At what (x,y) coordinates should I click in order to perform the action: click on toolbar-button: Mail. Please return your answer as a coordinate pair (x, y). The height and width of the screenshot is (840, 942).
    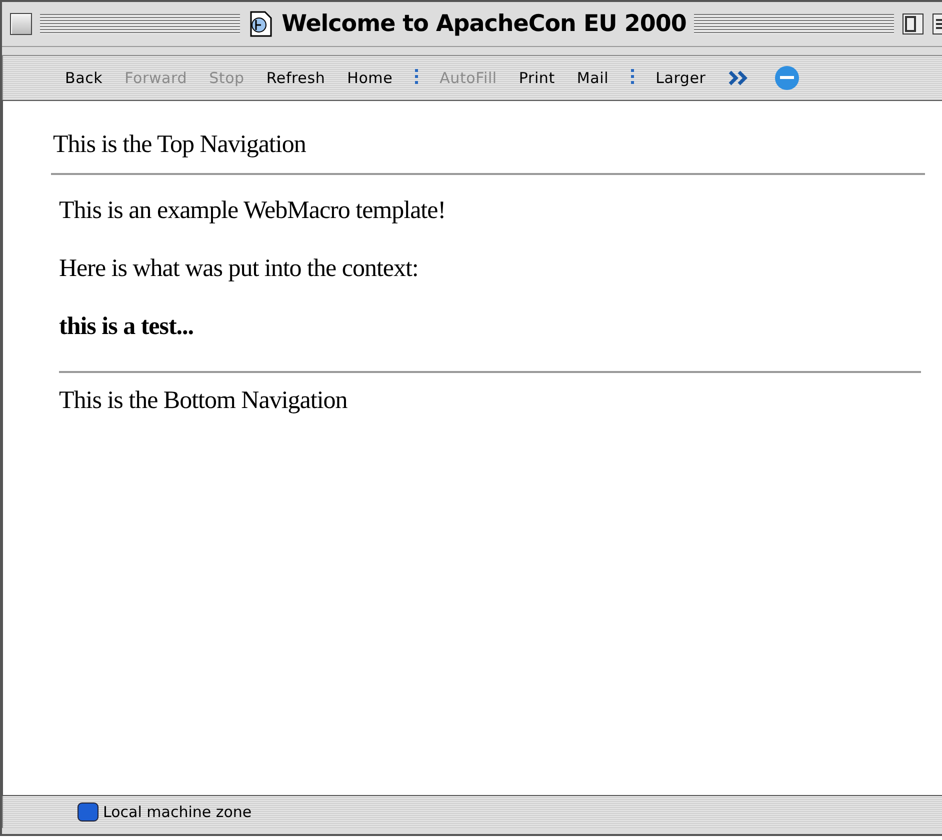
    Looking at the image, I should click on (592, 78).